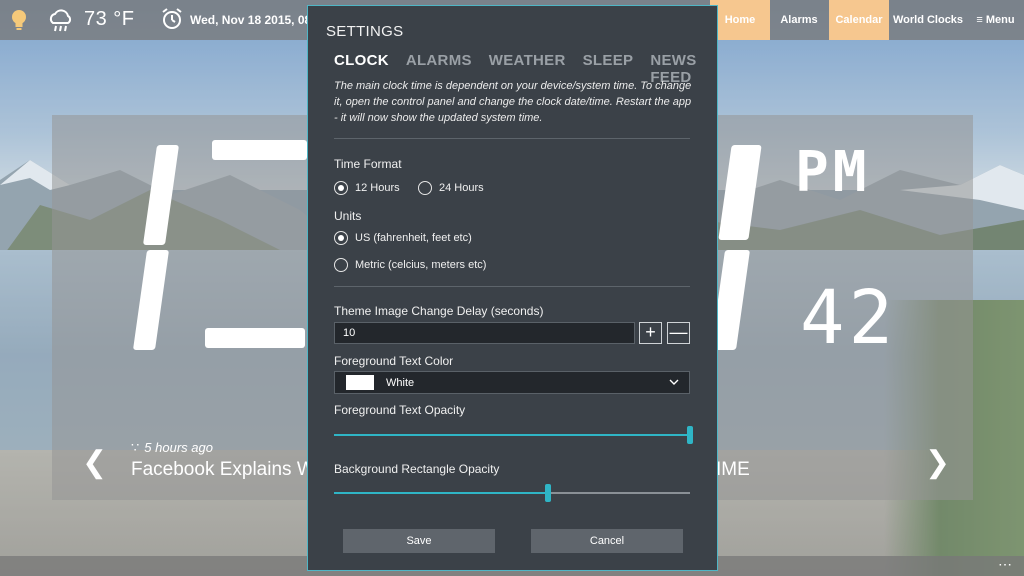  I want to click on nav-calendar: Calendar, so click(859, 20).